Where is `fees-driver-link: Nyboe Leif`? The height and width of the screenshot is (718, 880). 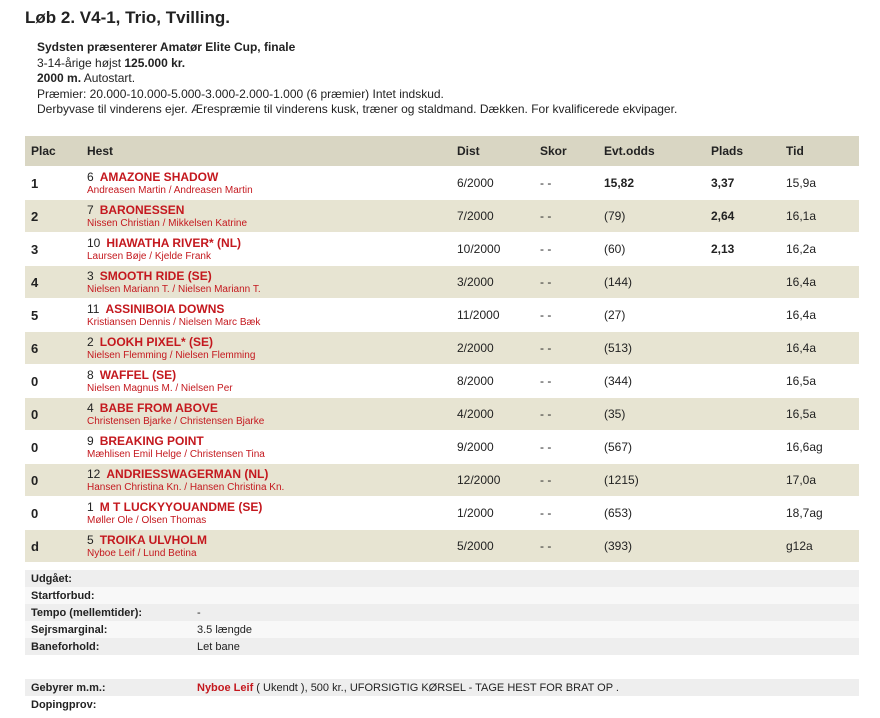
fees-driver-link: Nyboe Leif is located at coordinates (225, 688).